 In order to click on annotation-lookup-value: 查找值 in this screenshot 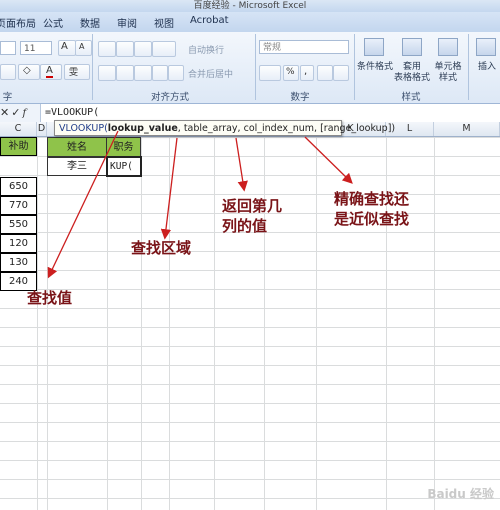, I will do `click(50, 298)`.